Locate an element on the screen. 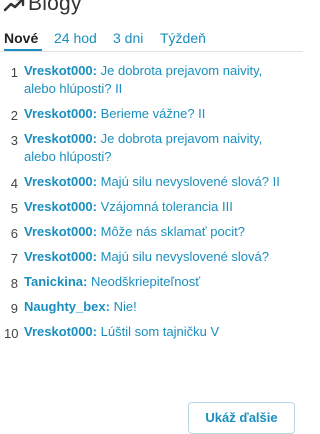 The height and width of the screenshot is (434, 320). item-rank: 5 is located at coordinates (14, 208).